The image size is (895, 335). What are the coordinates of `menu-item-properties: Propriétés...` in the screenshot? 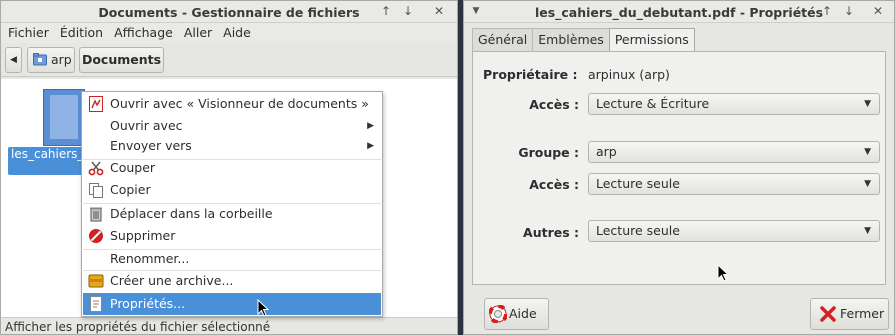 It's located at (232, 304).